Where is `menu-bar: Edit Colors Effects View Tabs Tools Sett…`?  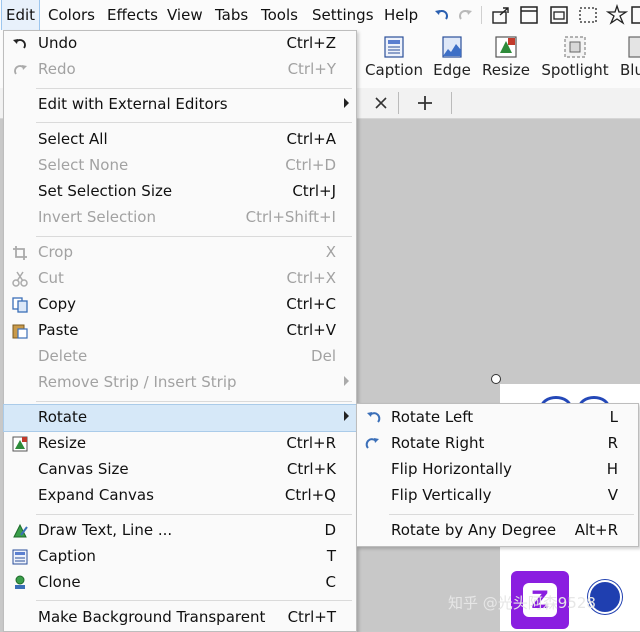 menu-bar: Edit Colors Effects View Tabs Tools Sett… is located at coordinates (320, 15).